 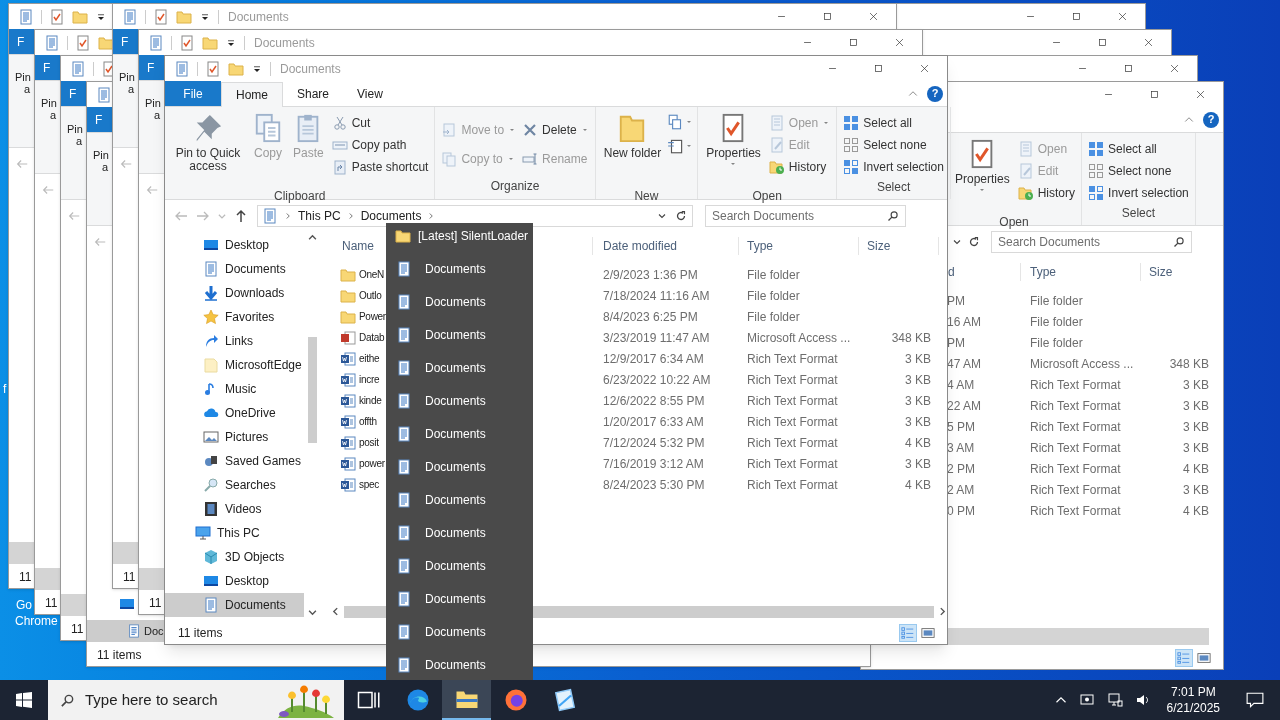 I want to click on sidebar-item: This PC, so click(x=234, y=533).